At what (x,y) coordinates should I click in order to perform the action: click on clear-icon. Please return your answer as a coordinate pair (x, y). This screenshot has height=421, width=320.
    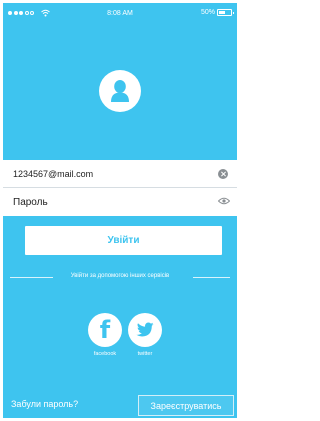
    Looking at the image, I should click on (223, 174).